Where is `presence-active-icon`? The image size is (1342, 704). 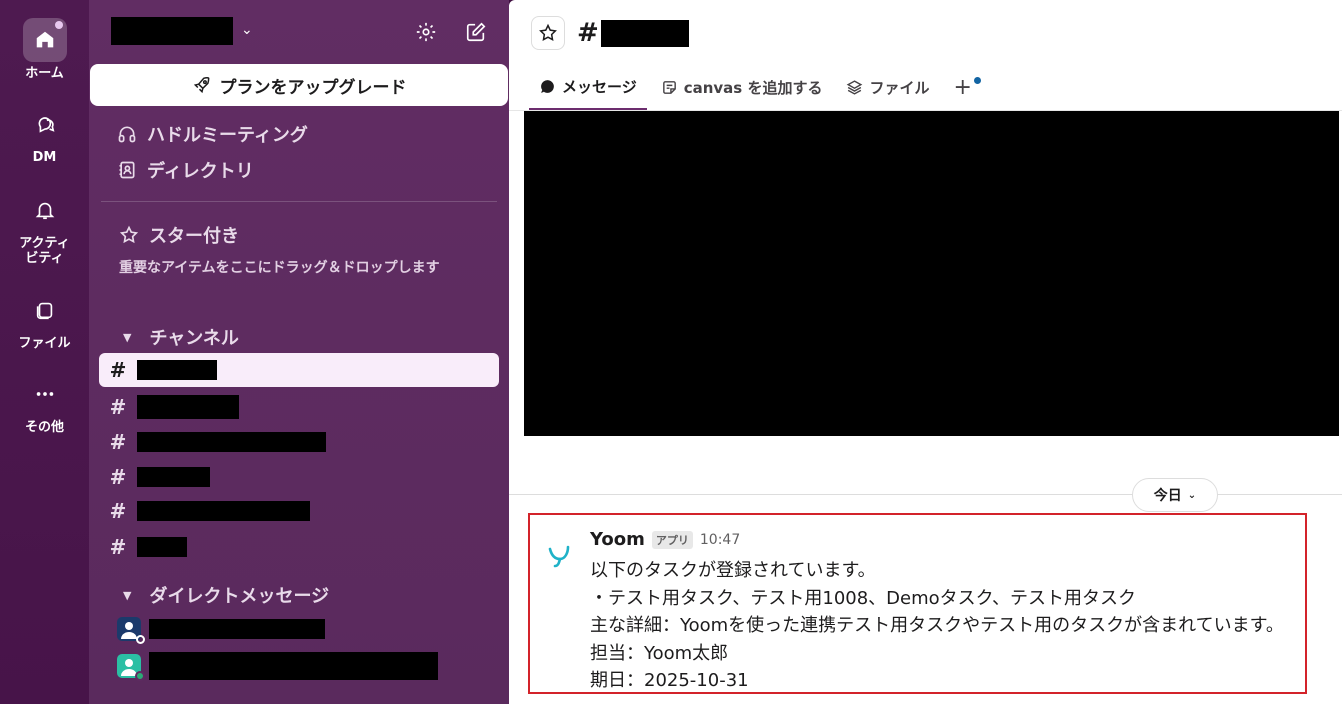
presence-active-icon is located at coordinates (140, 676).